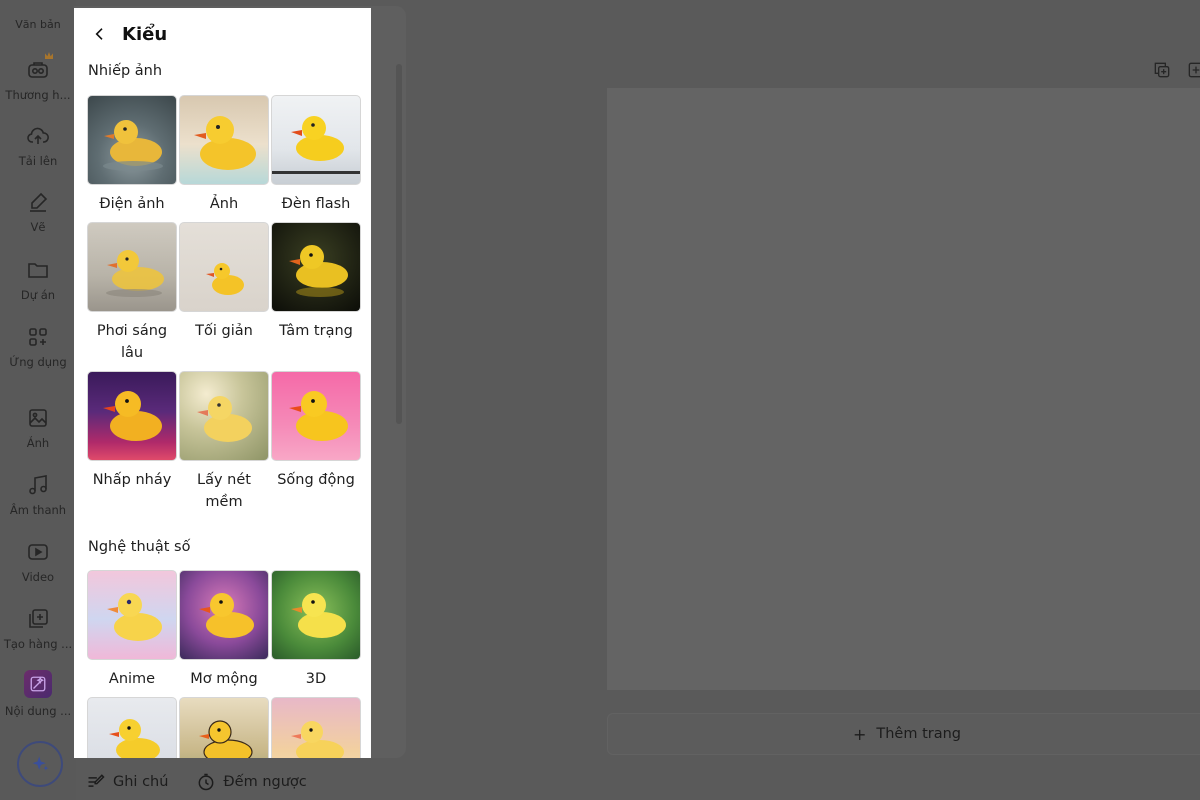 The width and height of the screenshot is (1200, 800). I want to click on style-tile-cinematic: Điện ảnh, so click(132, 155).